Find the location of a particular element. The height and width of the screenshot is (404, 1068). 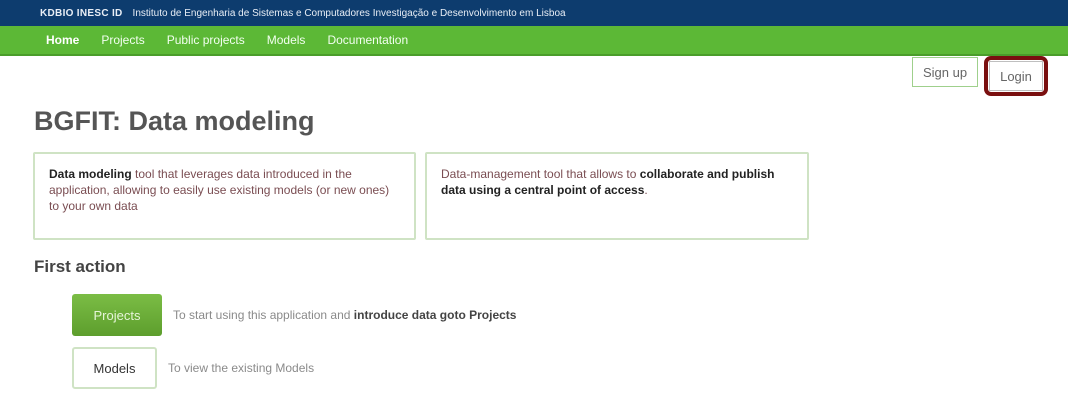

institution-short-name: KDBIO INESC ID is located at coordinates (81, 13).